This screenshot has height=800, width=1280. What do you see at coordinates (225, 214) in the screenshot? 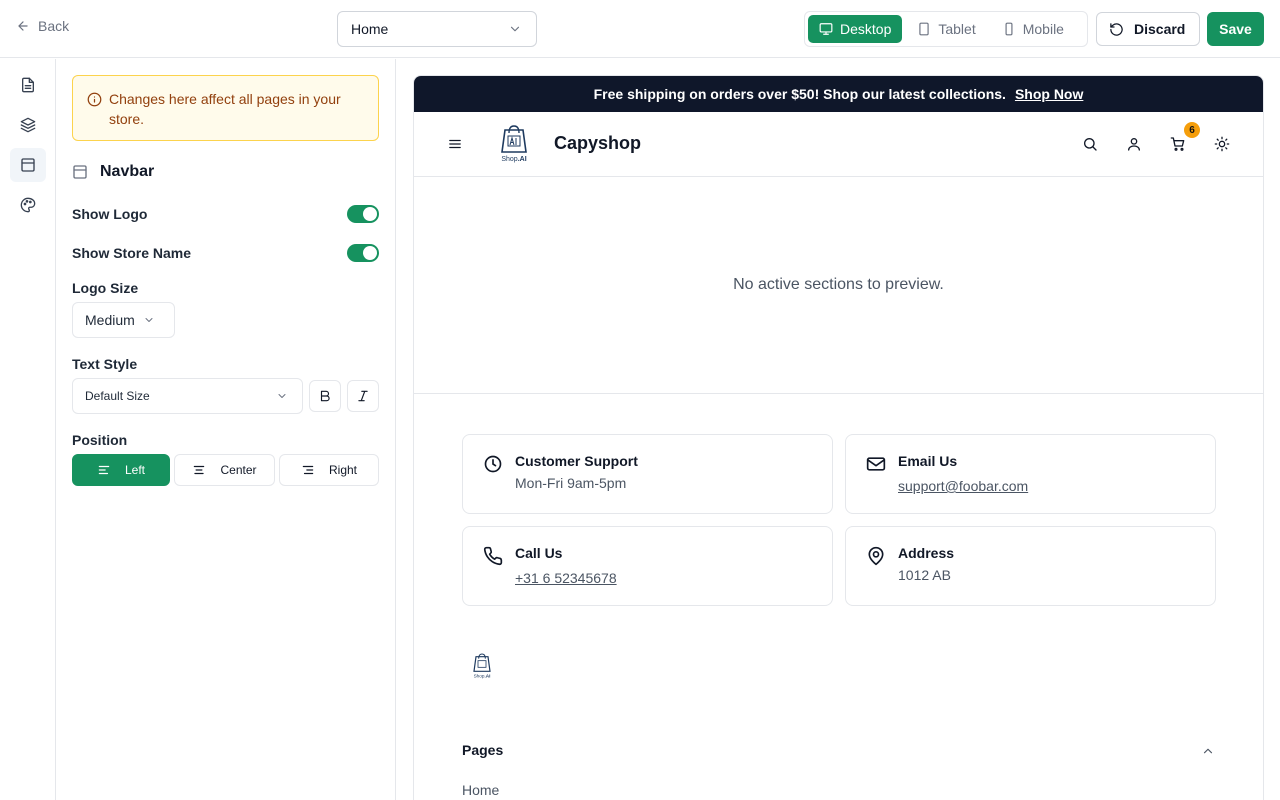
I see `show-logo-row: Show Logo` at bounding box center [225, 214].